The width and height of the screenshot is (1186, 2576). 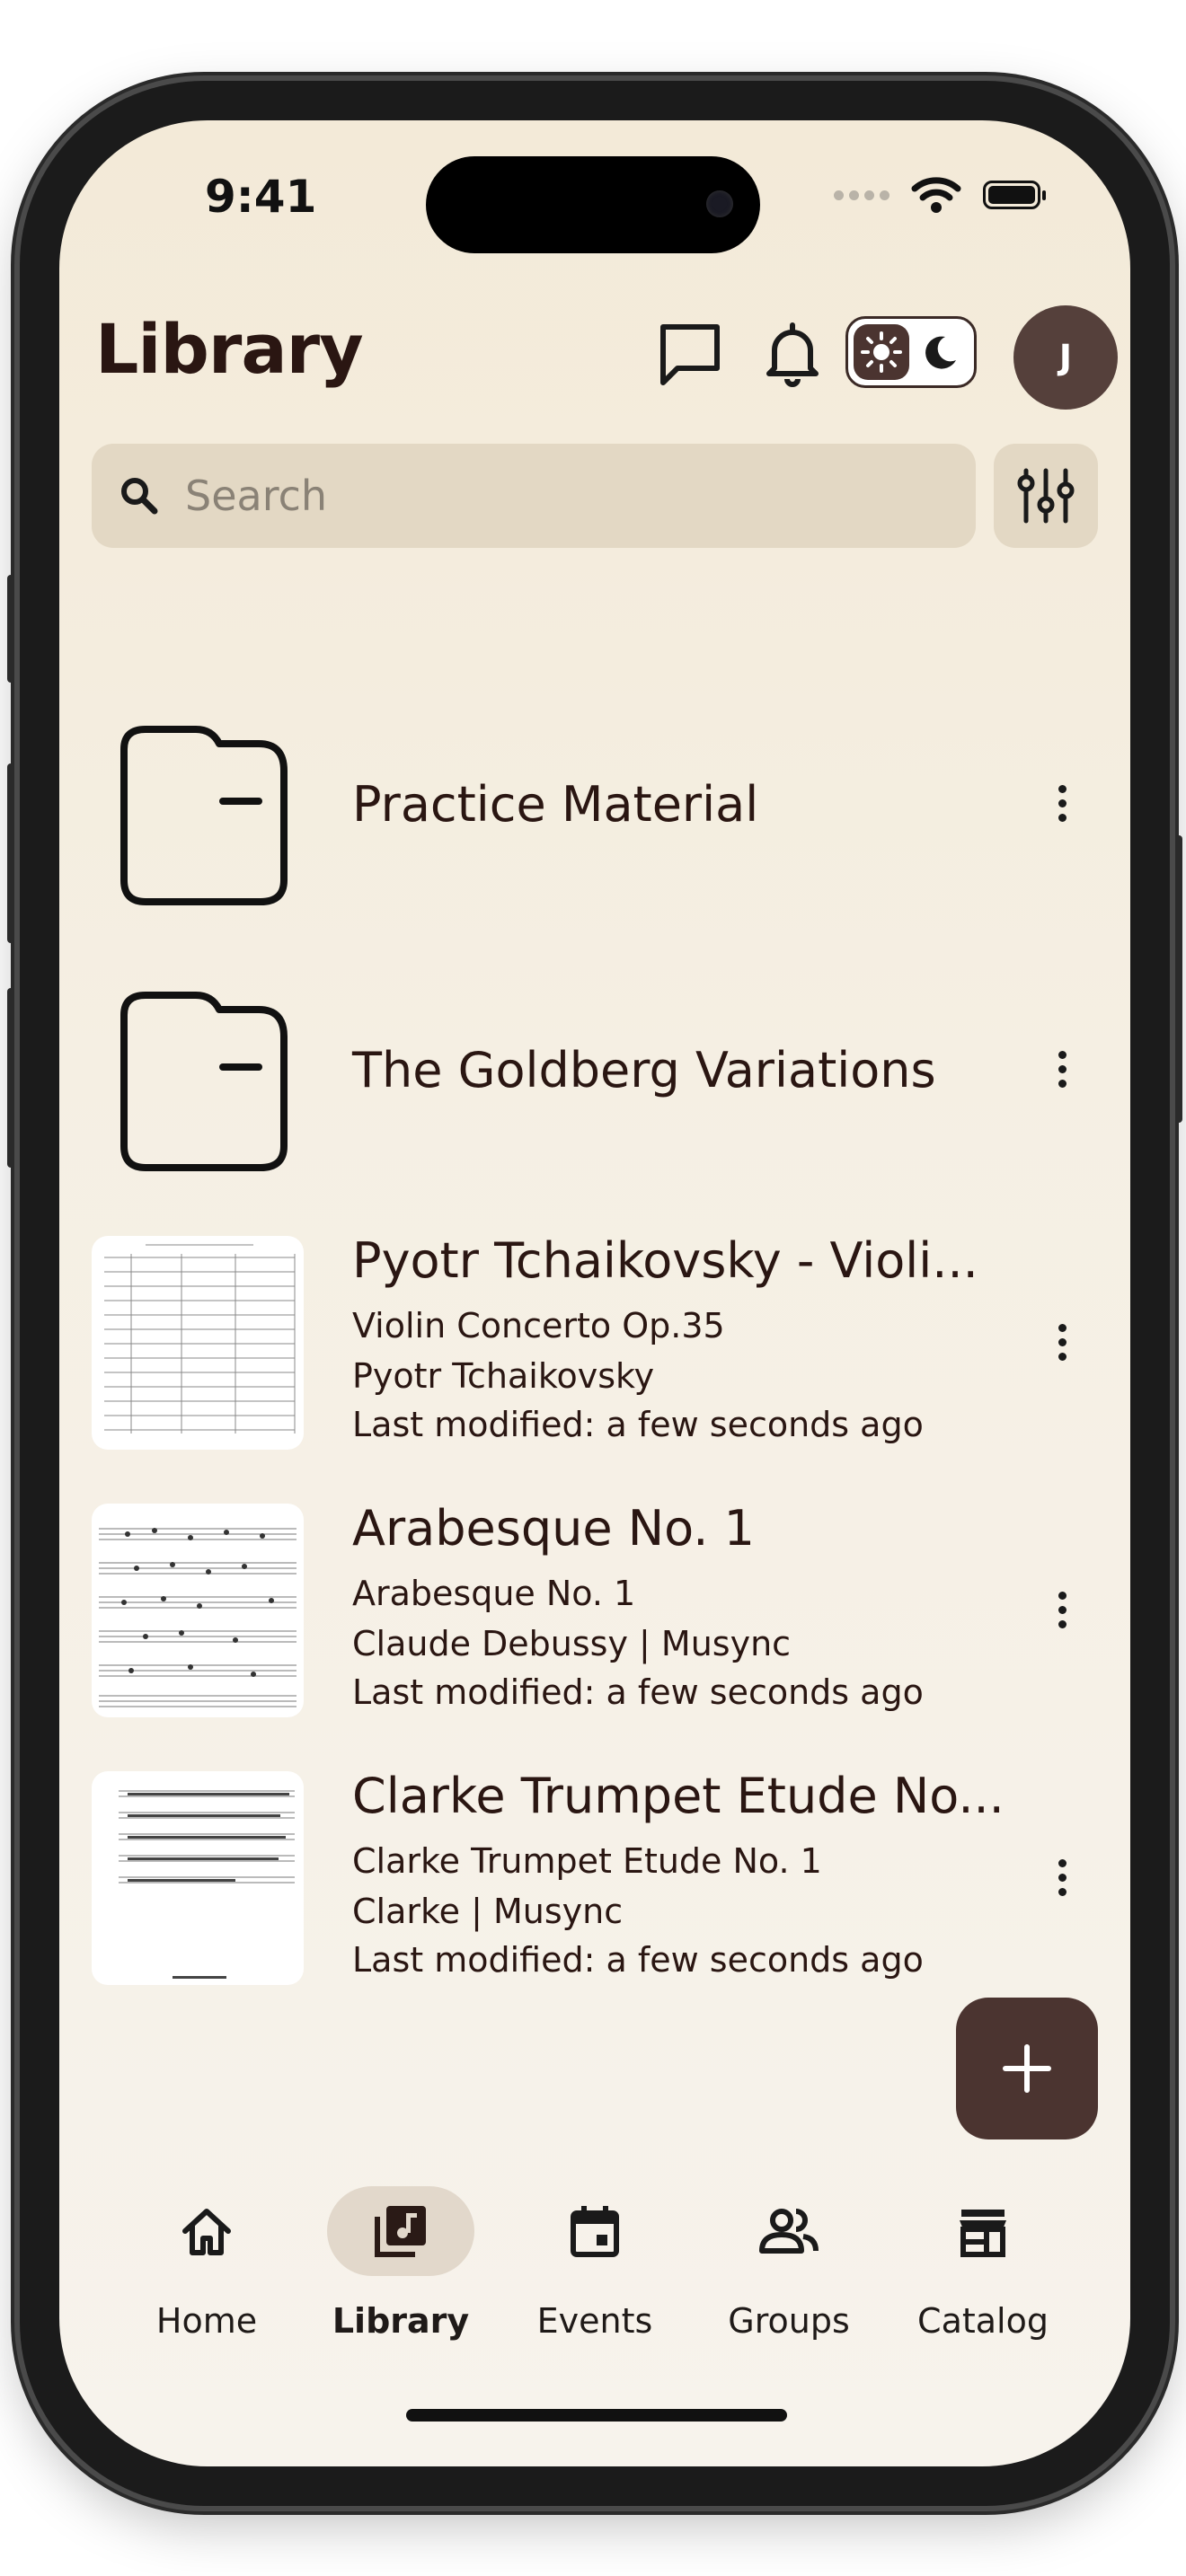 What do you see at coordinates (862, 195) in the screenshot?
I see `cellular-signal-icon` at bounding box center [862, 195].